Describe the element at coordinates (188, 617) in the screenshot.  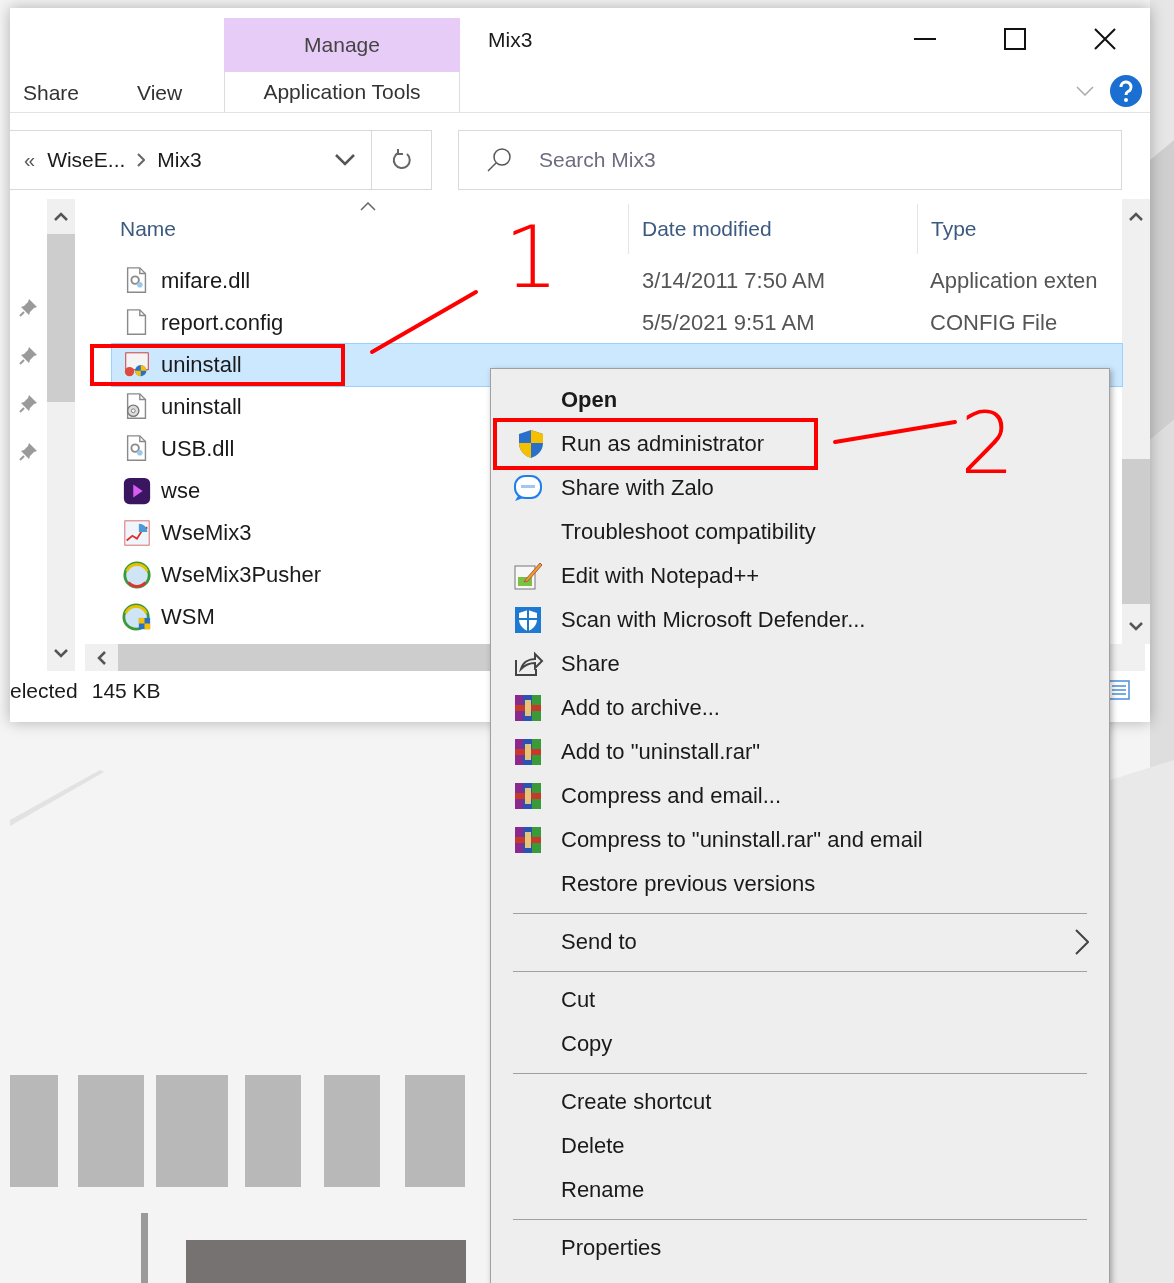
I see `file-name: WSM` at that location.